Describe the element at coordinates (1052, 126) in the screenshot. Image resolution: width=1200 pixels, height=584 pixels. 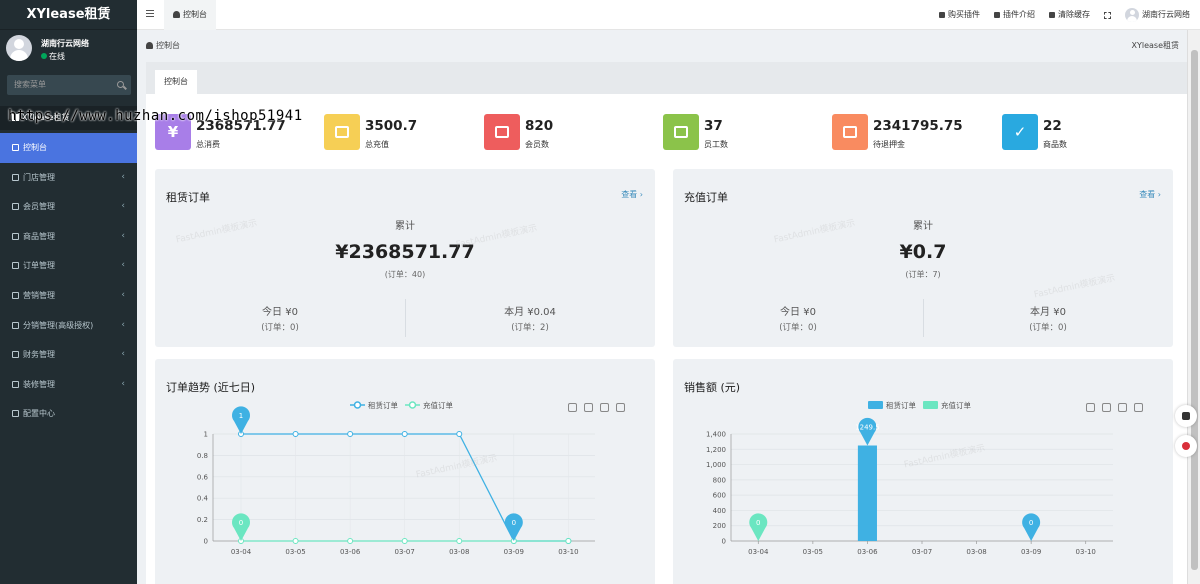
I see `stat-value: 22` at that location.